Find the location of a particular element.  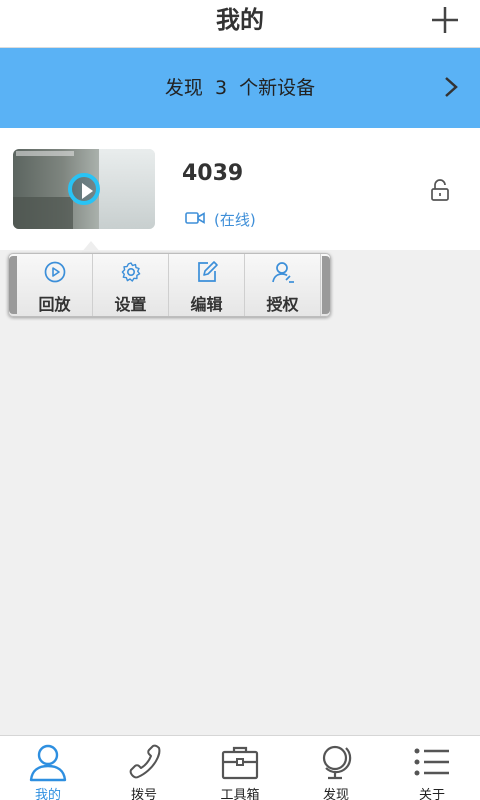

playback-icon is located at coordinates (55, 272).